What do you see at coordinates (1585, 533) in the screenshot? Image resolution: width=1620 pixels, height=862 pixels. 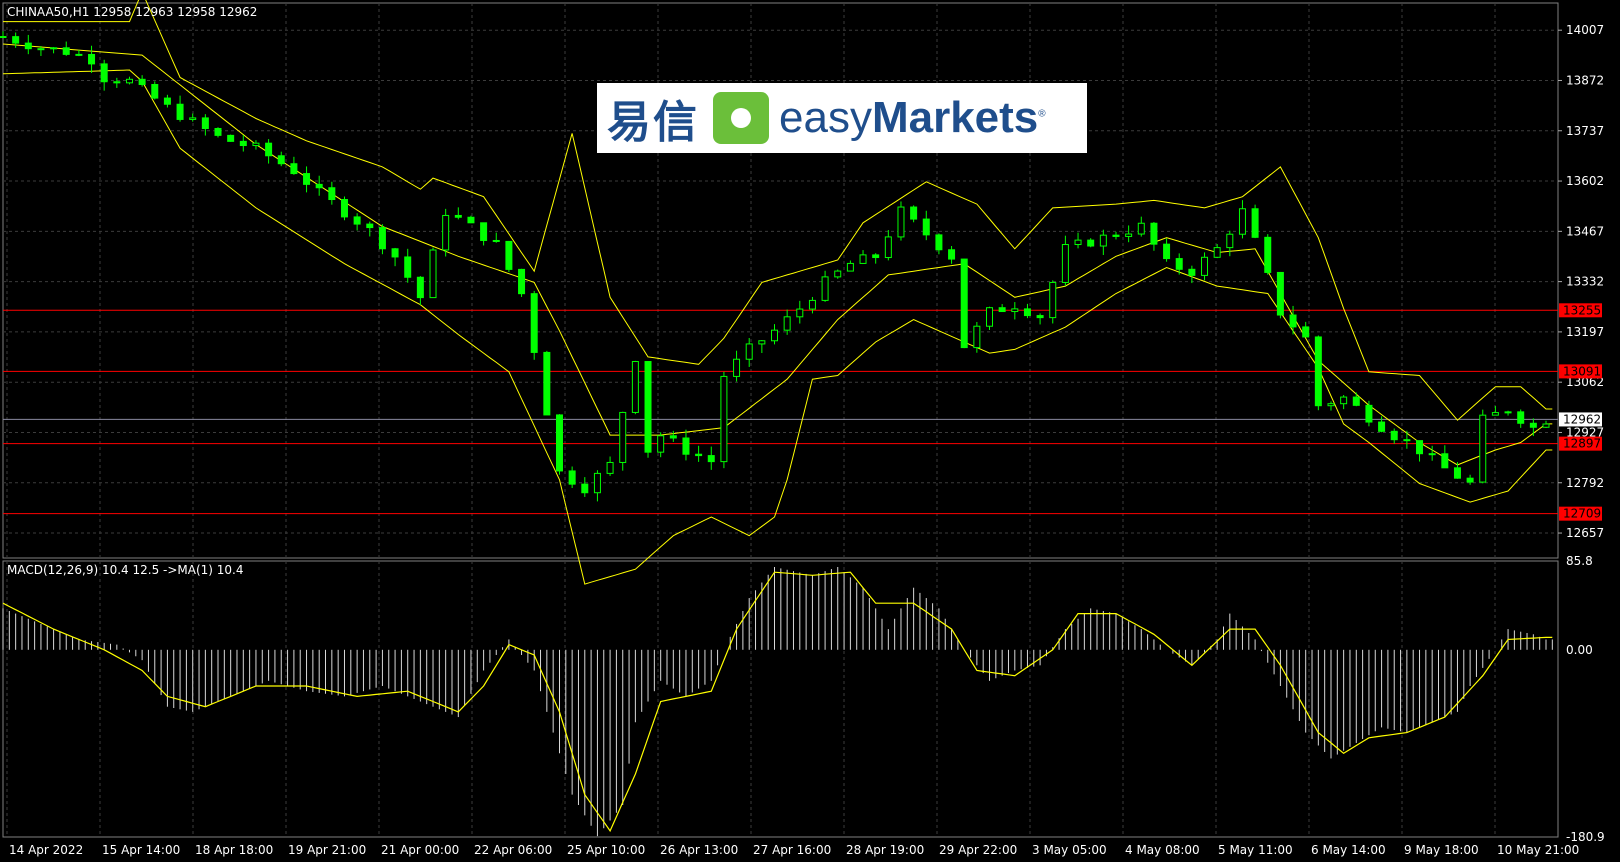 I see `price-tick-label: 12657` at bounding box center [1585, 533].